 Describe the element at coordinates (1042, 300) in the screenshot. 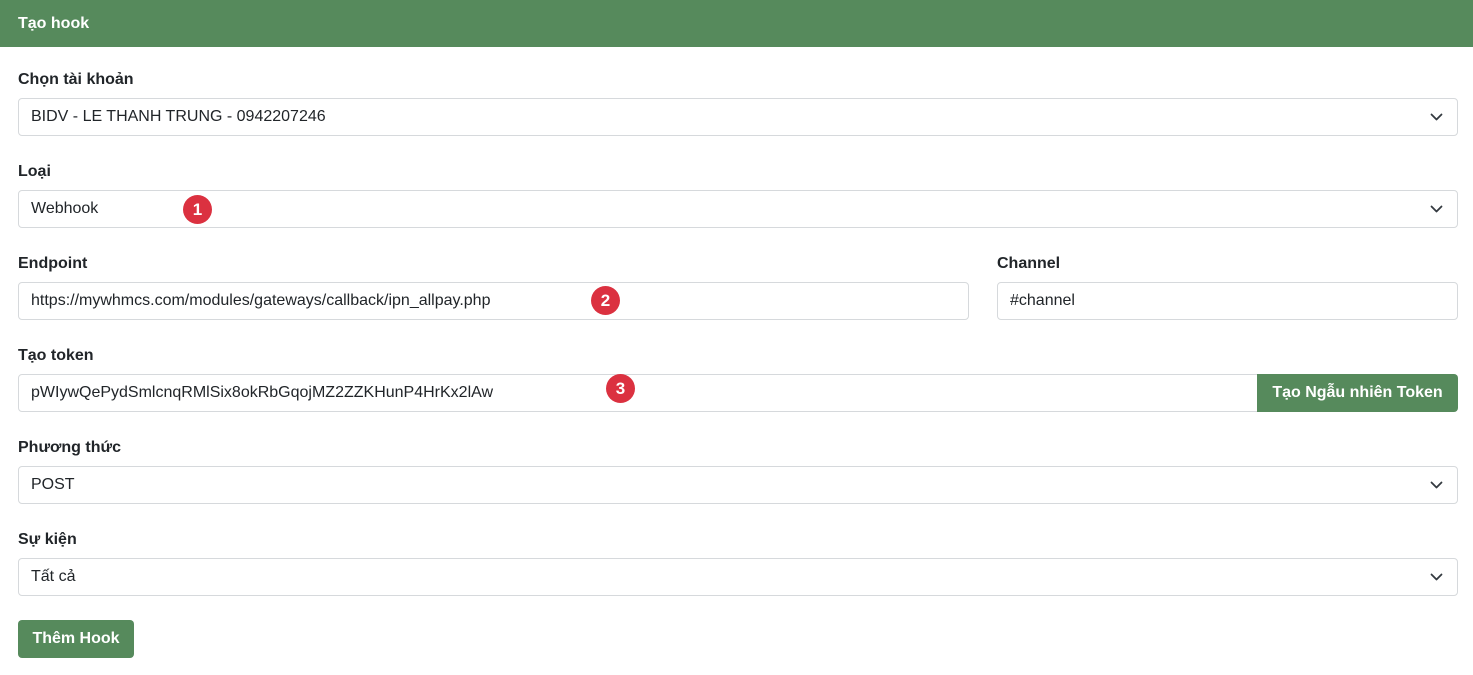

I see `channel-input-value: #channel` at that location.